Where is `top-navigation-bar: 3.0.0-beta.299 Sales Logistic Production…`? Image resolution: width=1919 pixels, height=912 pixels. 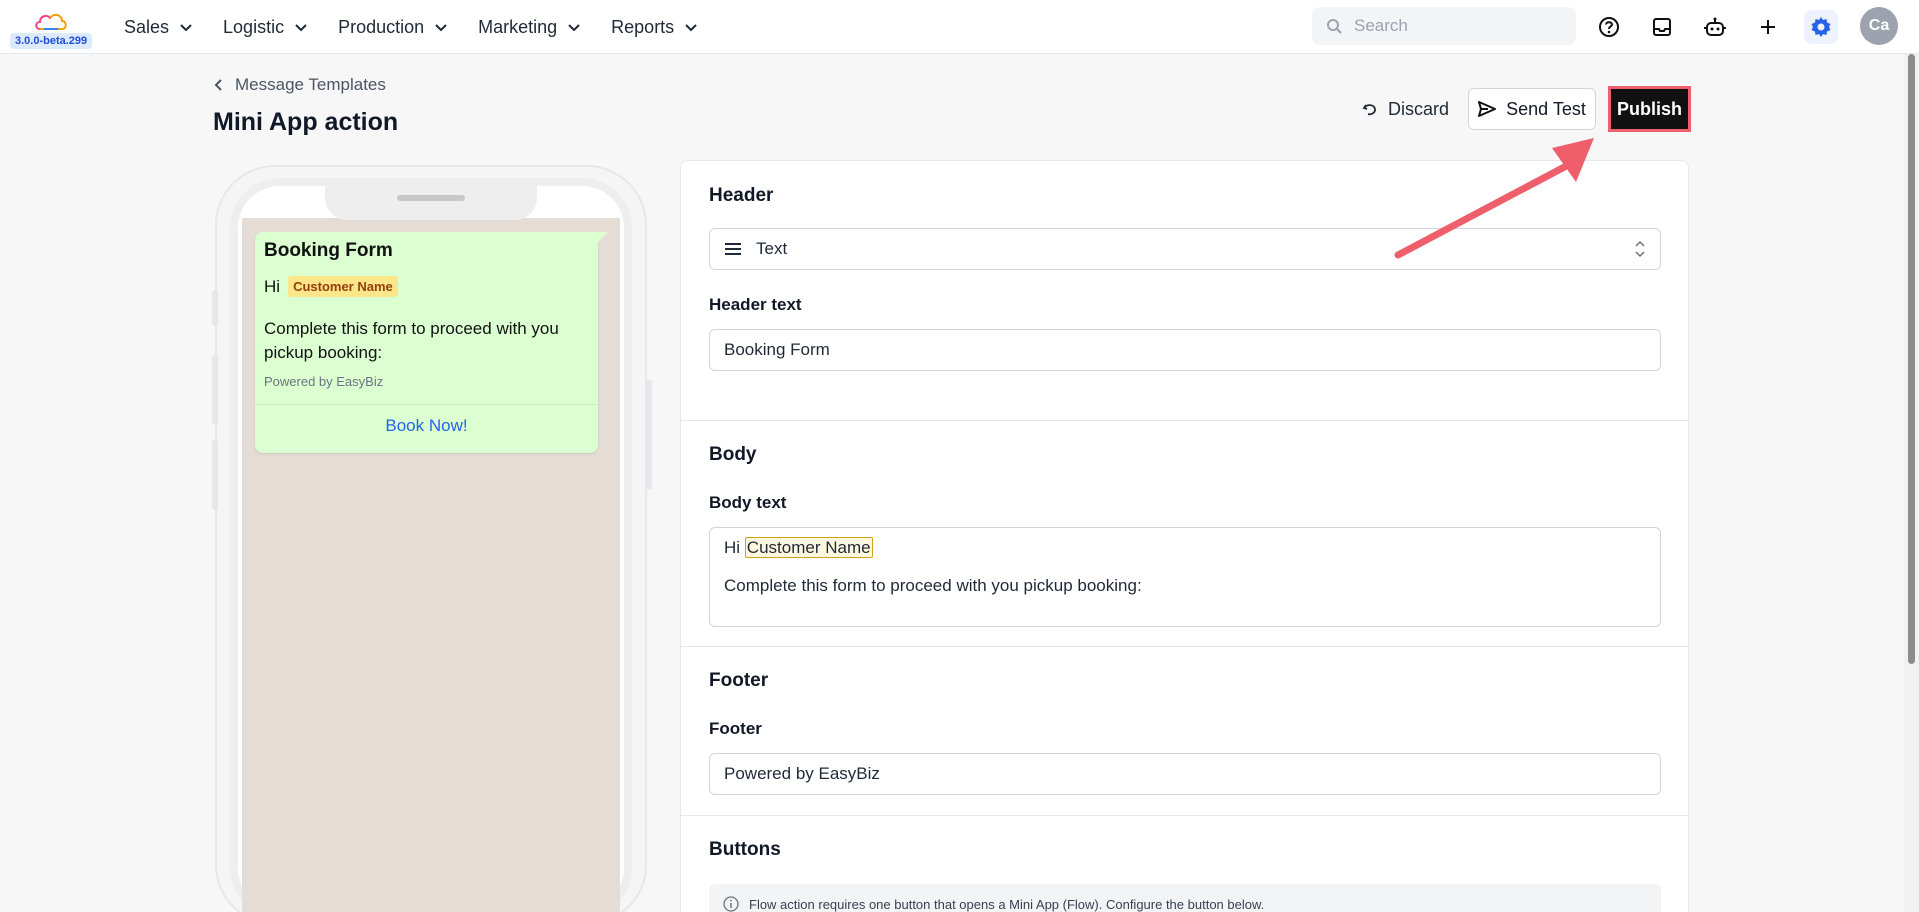 top-navigation-bar: 3.0.0-beta.299 Sales Logistic Production… is located at coordinates (959, 27).